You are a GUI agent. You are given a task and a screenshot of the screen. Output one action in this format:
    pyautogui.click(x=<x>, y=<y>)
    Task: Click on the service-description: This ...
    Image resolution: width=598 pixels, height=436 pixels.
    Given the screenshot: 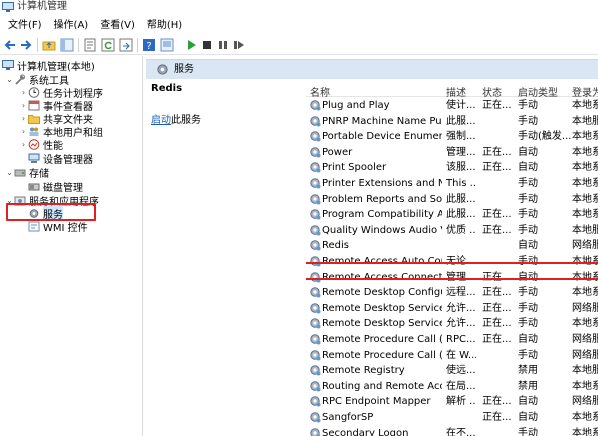 What is the action you would take?
    pyautogui.click(x=461, y=183)
    